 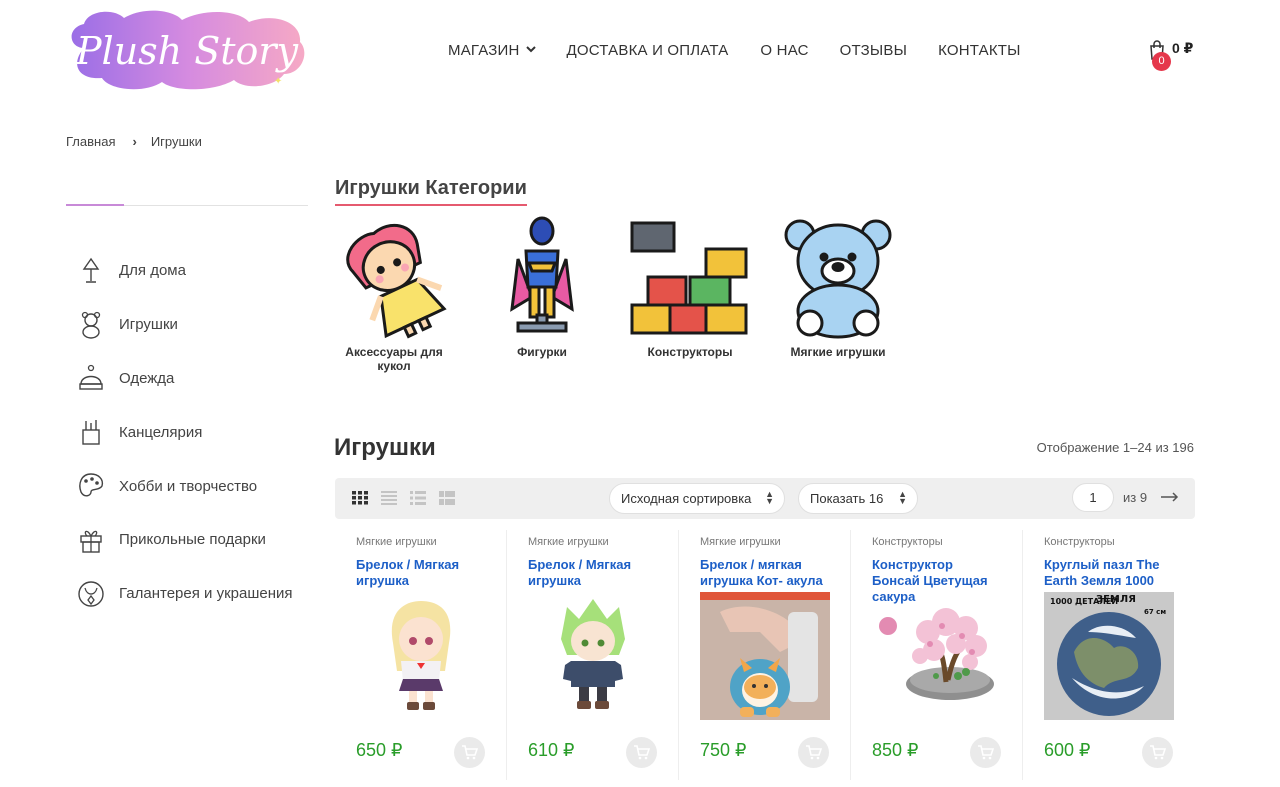 I want to click on sidebar-item-gifts: Прикольные подарки, so click(x=184, y=540).